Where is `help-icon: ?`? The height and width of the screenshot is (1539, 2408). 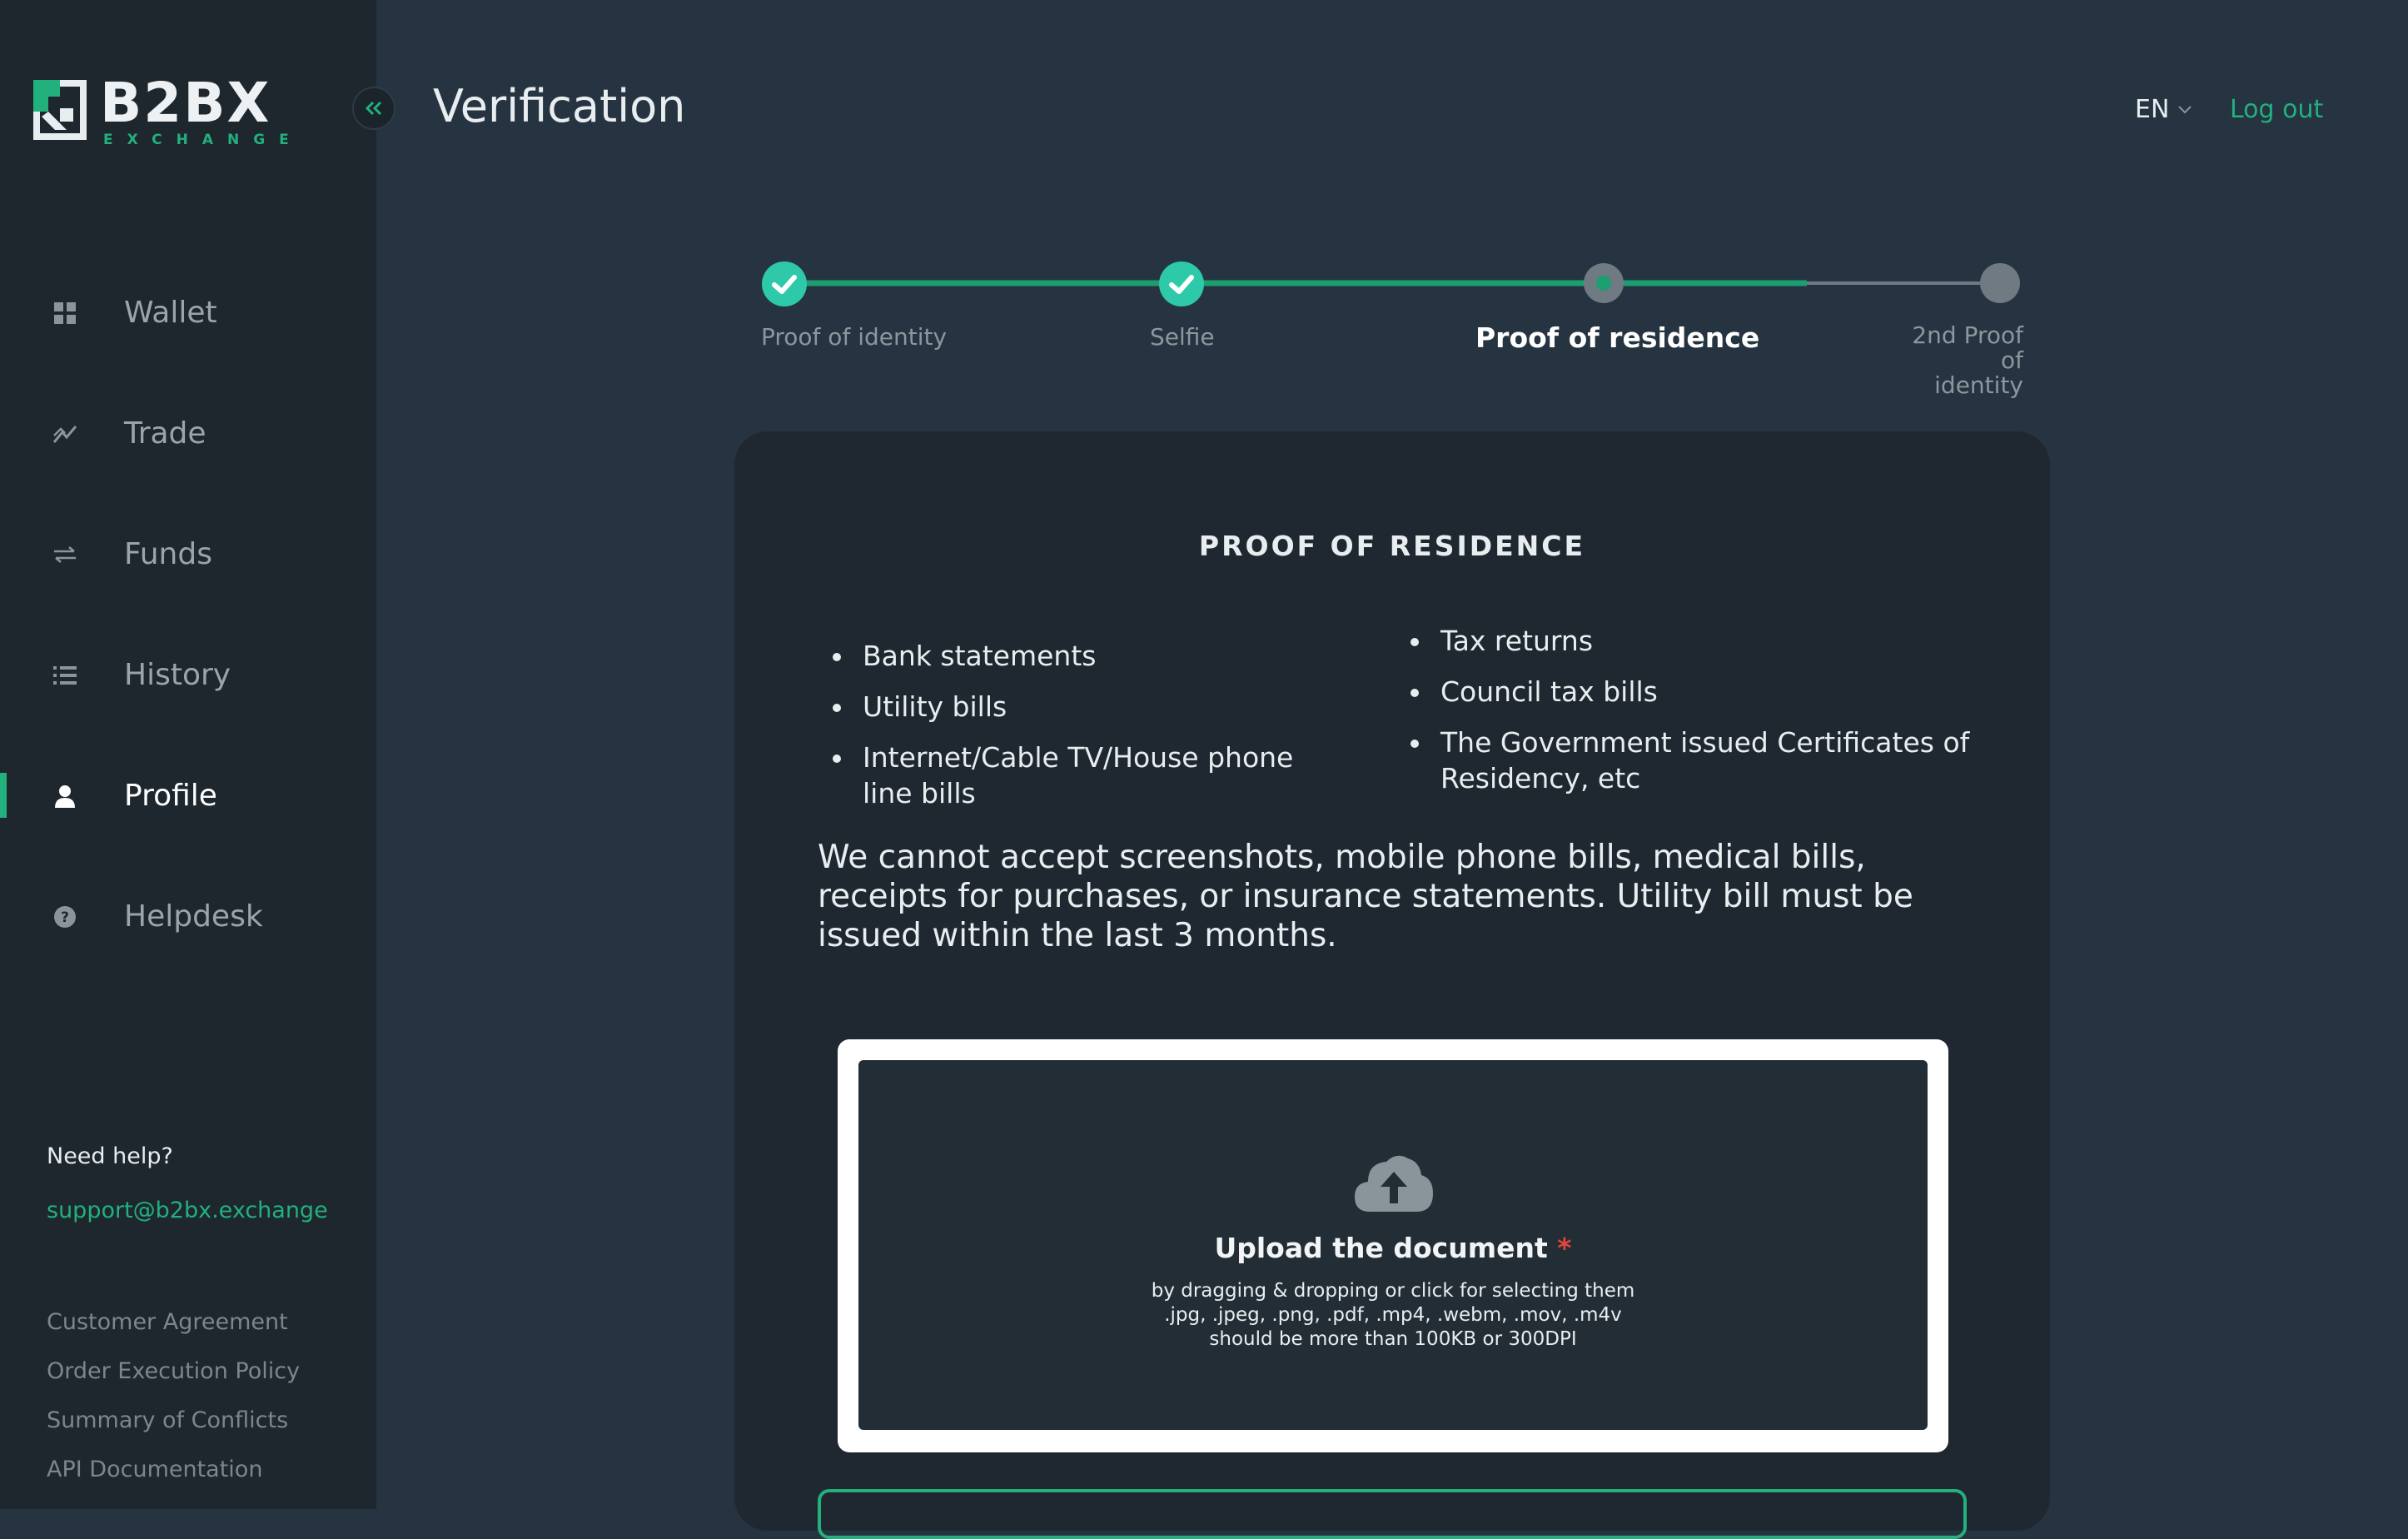
help-icon: ? is located at coordinates (65, 917).